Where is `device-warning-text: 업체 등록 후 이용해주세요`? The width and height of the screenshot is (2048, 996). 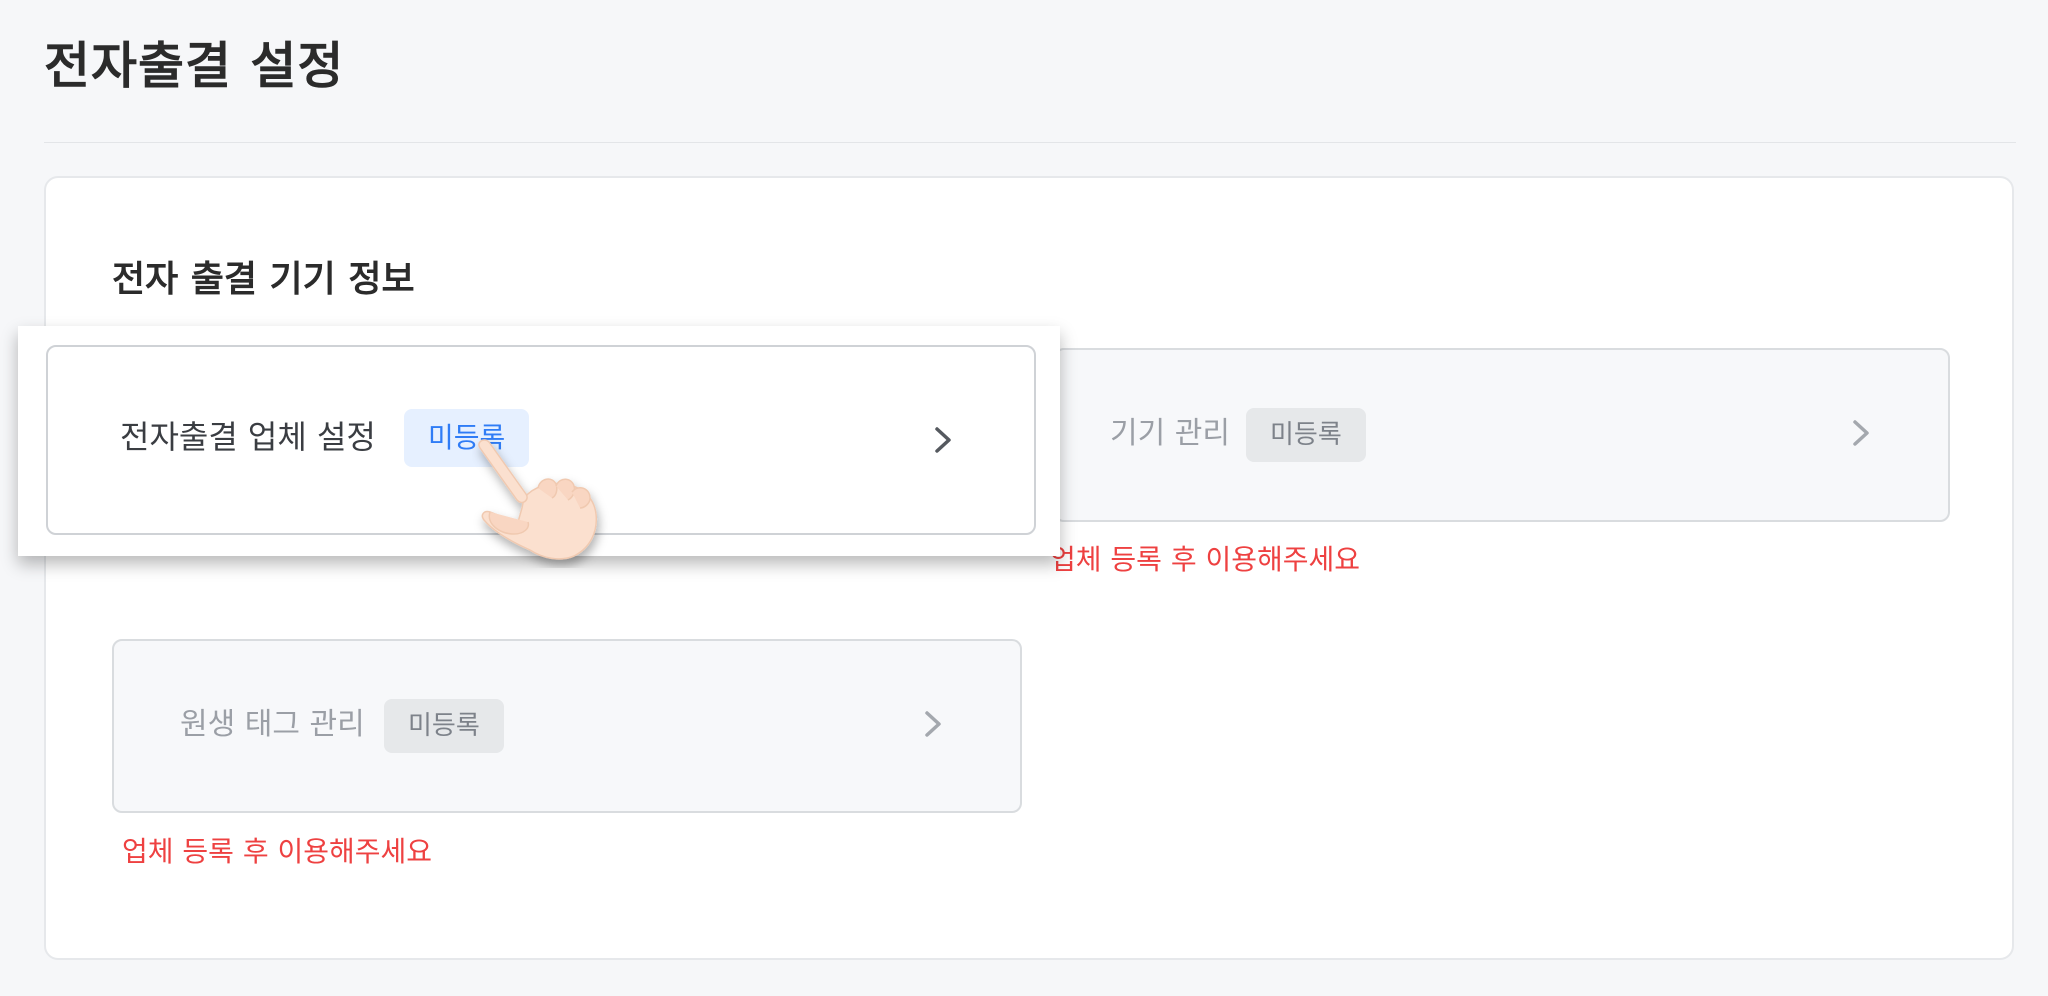
device-warning-text: 업체 등록 후 이용해주세요 is located at coordinates (1205, 559).